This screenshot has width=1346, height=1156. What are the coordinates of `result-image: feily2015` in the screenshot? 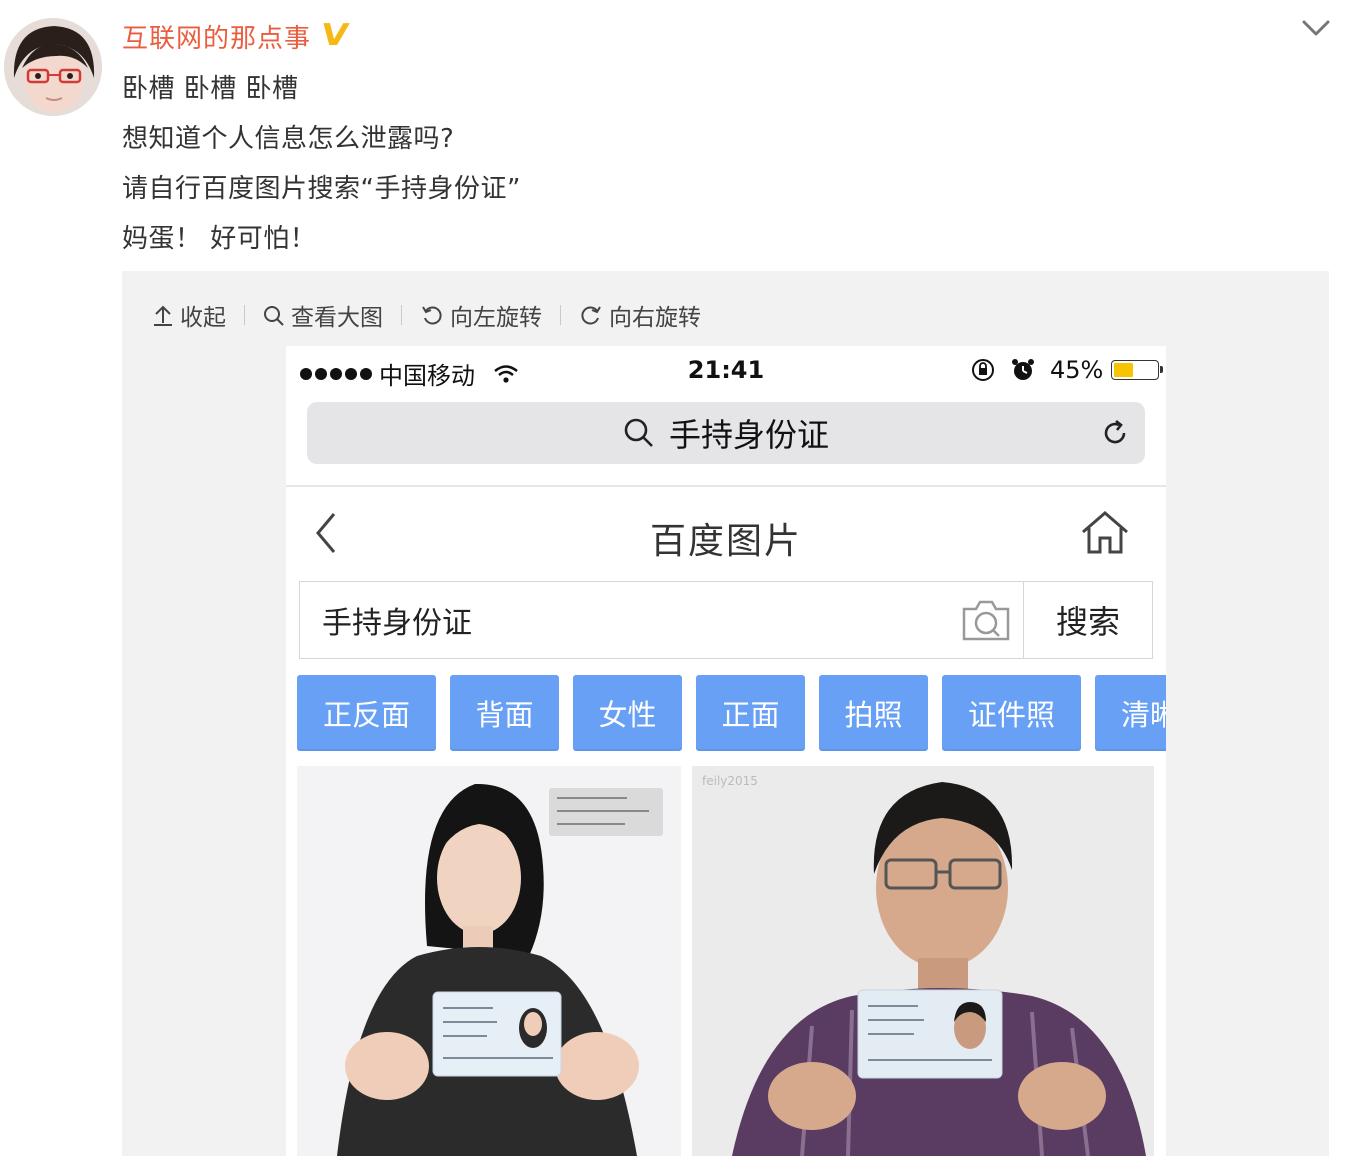 It's located at (923, 961).